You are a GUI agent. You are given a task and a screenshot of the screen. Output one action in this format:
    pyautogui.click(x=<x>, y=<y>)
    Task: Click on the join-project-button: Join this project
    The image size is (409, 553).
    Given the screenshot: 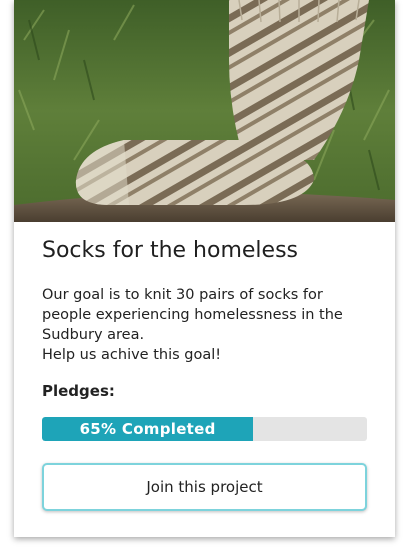 What is the action you would take?
    pyautogui.click(x=204, y=487)
    